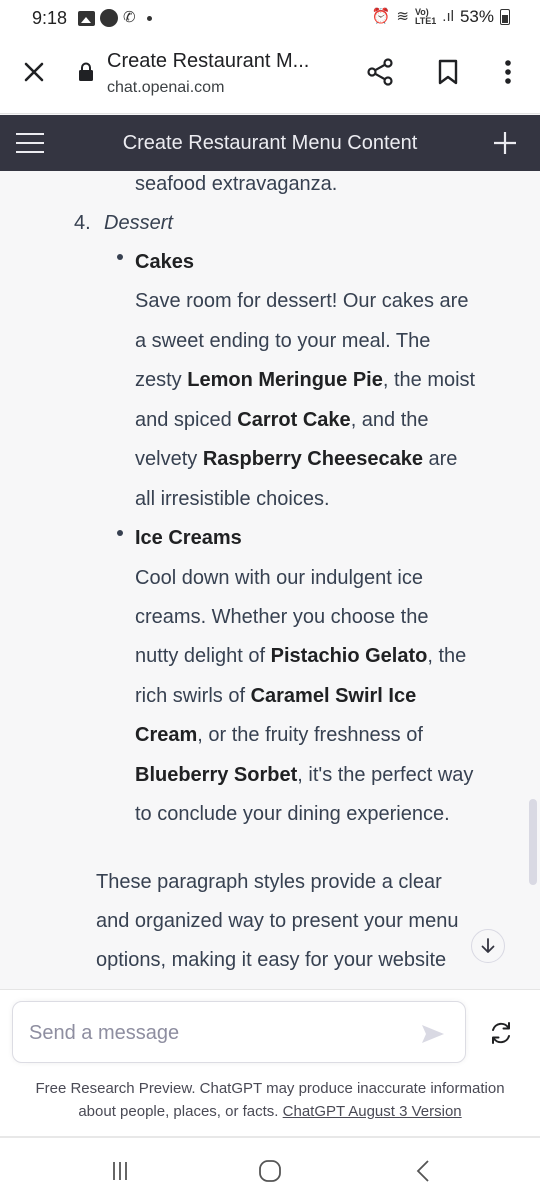 The width and height of the screenshot is (540, 1204). I want to click on send-button, so click(433, 1034).